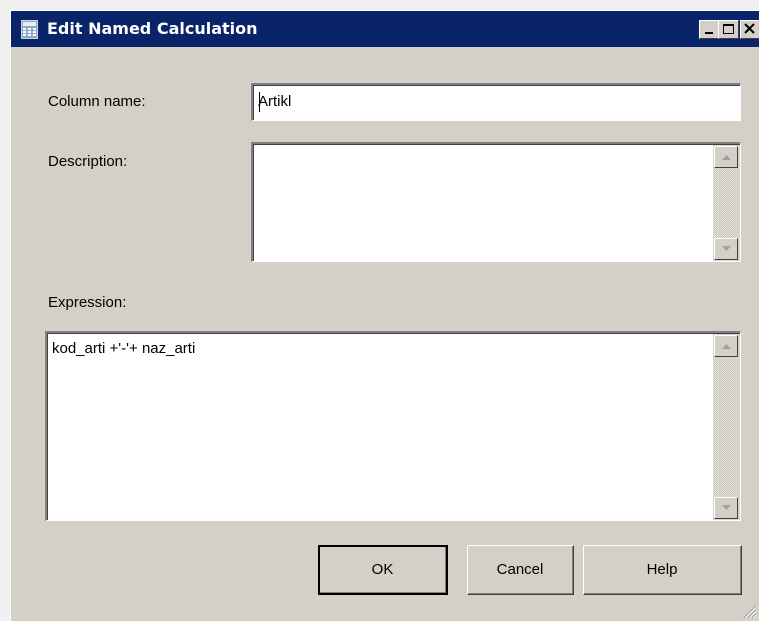 This screenshot has width=759, height=621. What do you see at coordinates (97, 101) in the screenshot?
I see `column-name-label: Column name:` at bounding box center [97, 101].